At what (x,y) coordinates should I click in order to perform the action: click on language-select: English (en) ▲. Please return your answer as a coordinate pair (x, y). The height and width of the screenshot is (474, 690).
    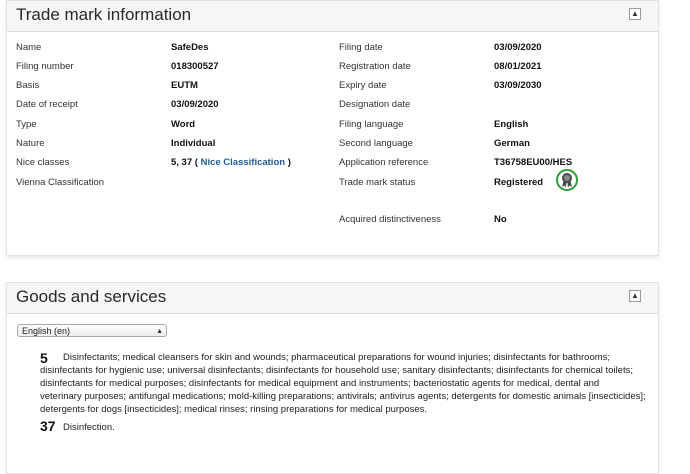
    Looking at the image, I should click on (92, 330).